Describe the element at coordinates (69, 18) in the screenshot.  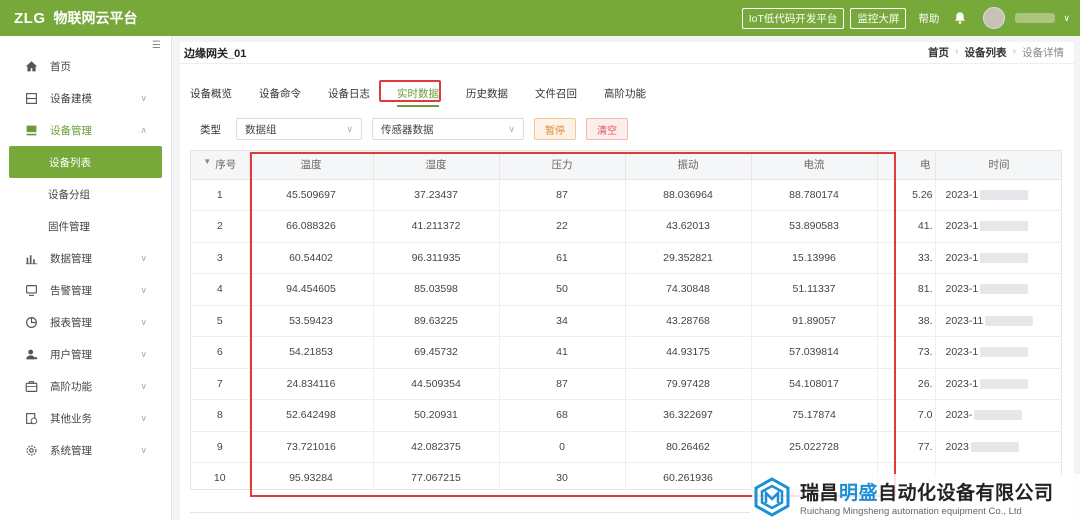
I see `brand: ZLG 物联网云平台` at that location.